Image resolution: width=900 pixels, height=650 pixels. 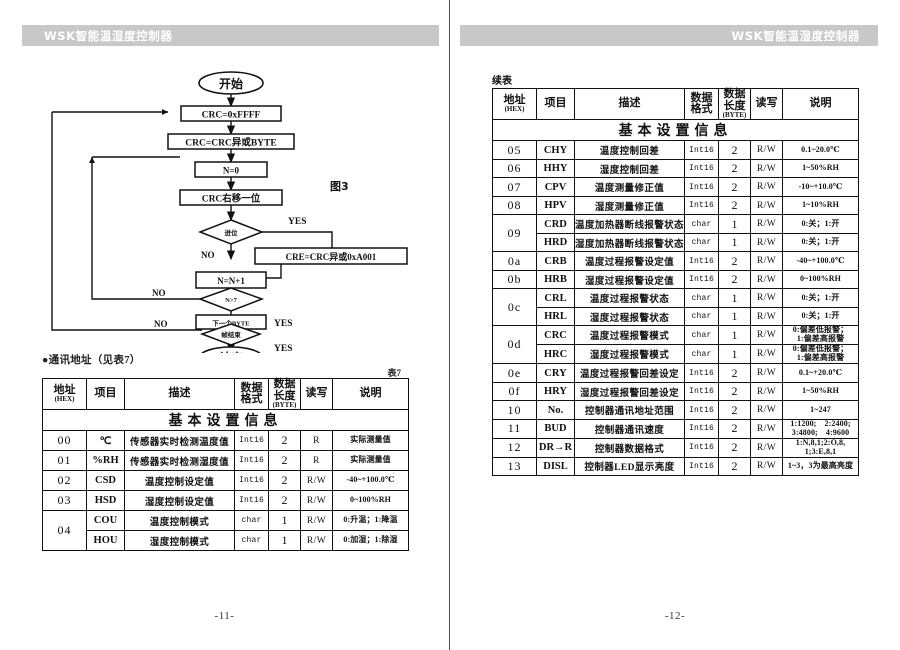 I want to click on table-row: 0b HRB 湿度过程报警设定值 Int16 2 R/W 0~100%RH, so click(x=675, y=279).